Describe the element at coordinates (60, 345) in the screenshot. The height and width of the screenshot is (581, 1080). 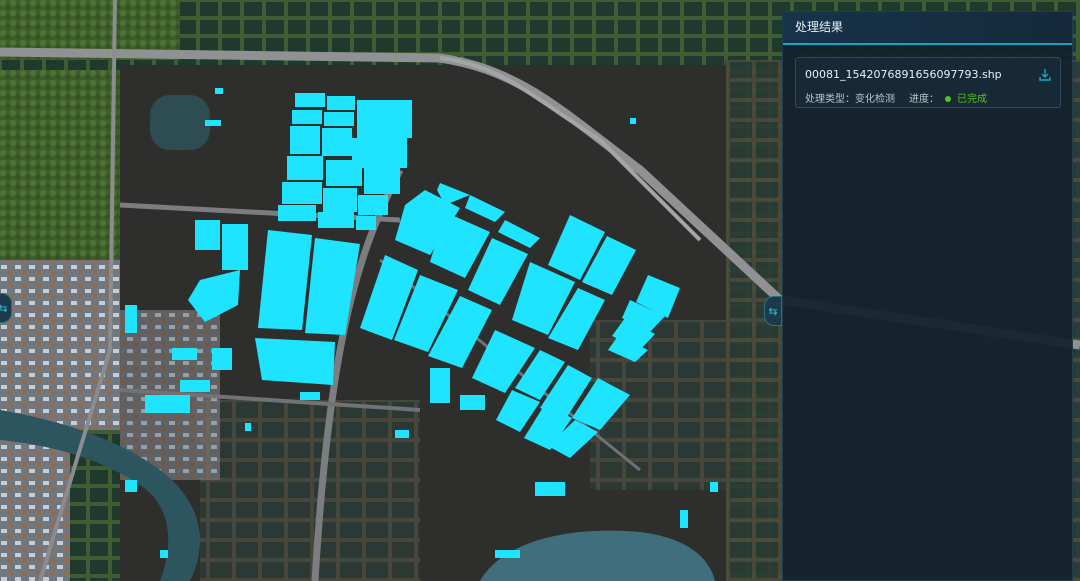
I see `map-city-west` at that location.